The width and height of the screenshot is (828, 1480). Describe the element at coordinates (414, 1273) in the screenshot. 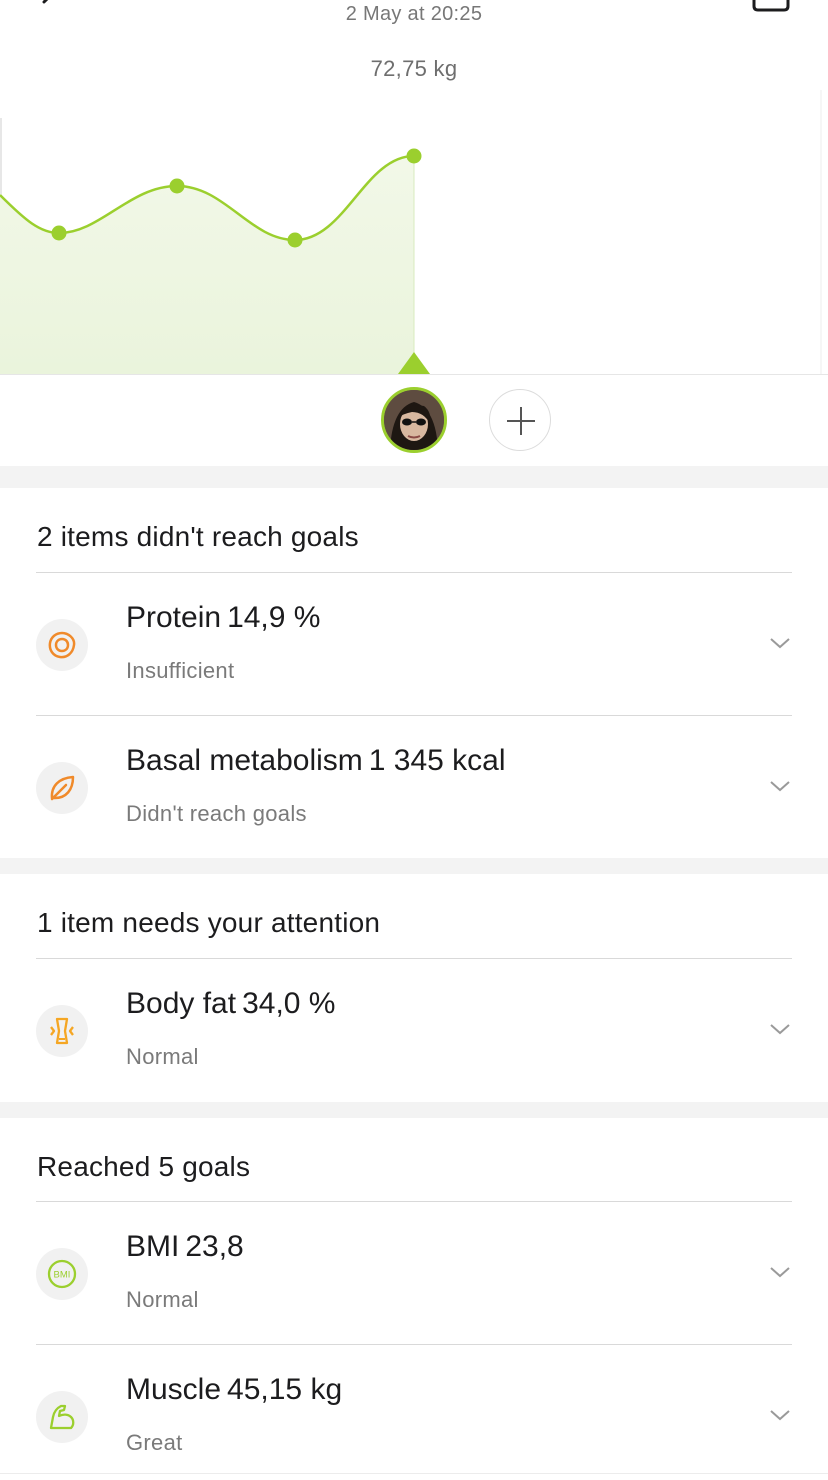

I see `list-item-bmi: BMI BMI 23,8 Normal` at that location.